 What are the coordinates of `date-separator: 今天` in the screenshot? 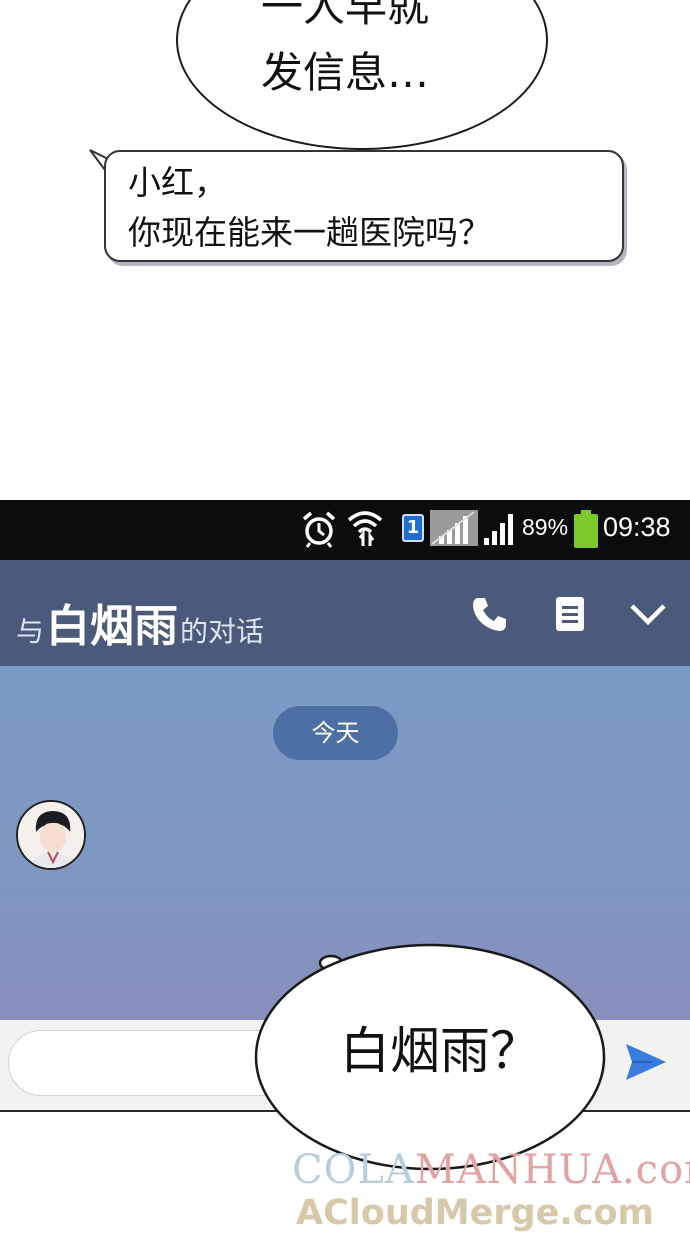 It's located at (335, 733).